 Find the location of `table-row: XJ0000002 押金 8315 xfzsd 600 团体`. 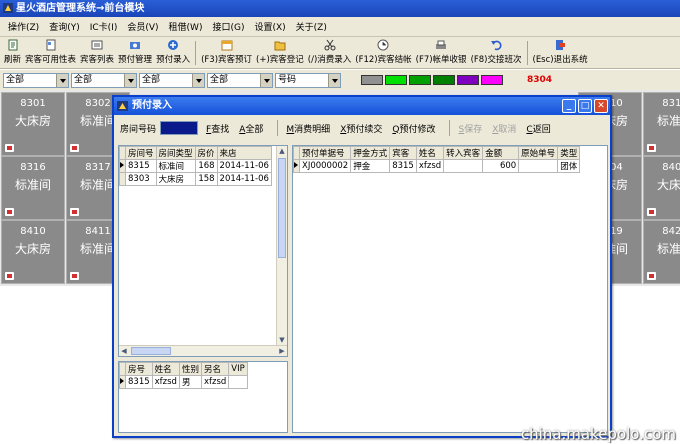

table-row: XJ0000002 押金 8315 xfzsd 600 团体 is located at coordinates (437, 166).